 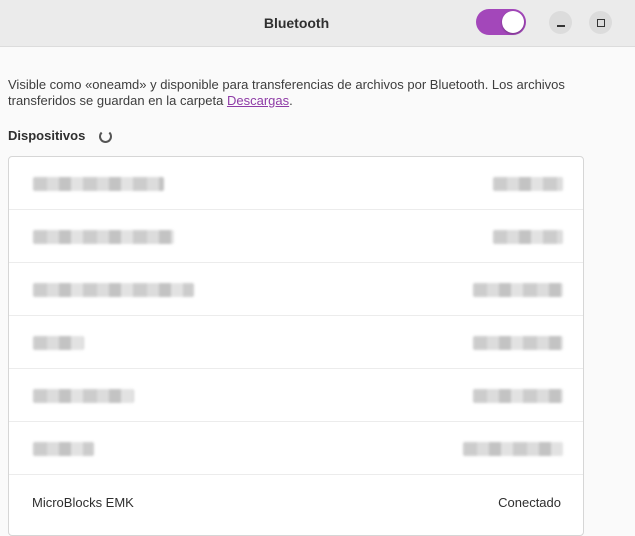 What do you see at coordinates (291, 100) in the screenshot?
I see `description-end: .` at bounding box center [291, 100].